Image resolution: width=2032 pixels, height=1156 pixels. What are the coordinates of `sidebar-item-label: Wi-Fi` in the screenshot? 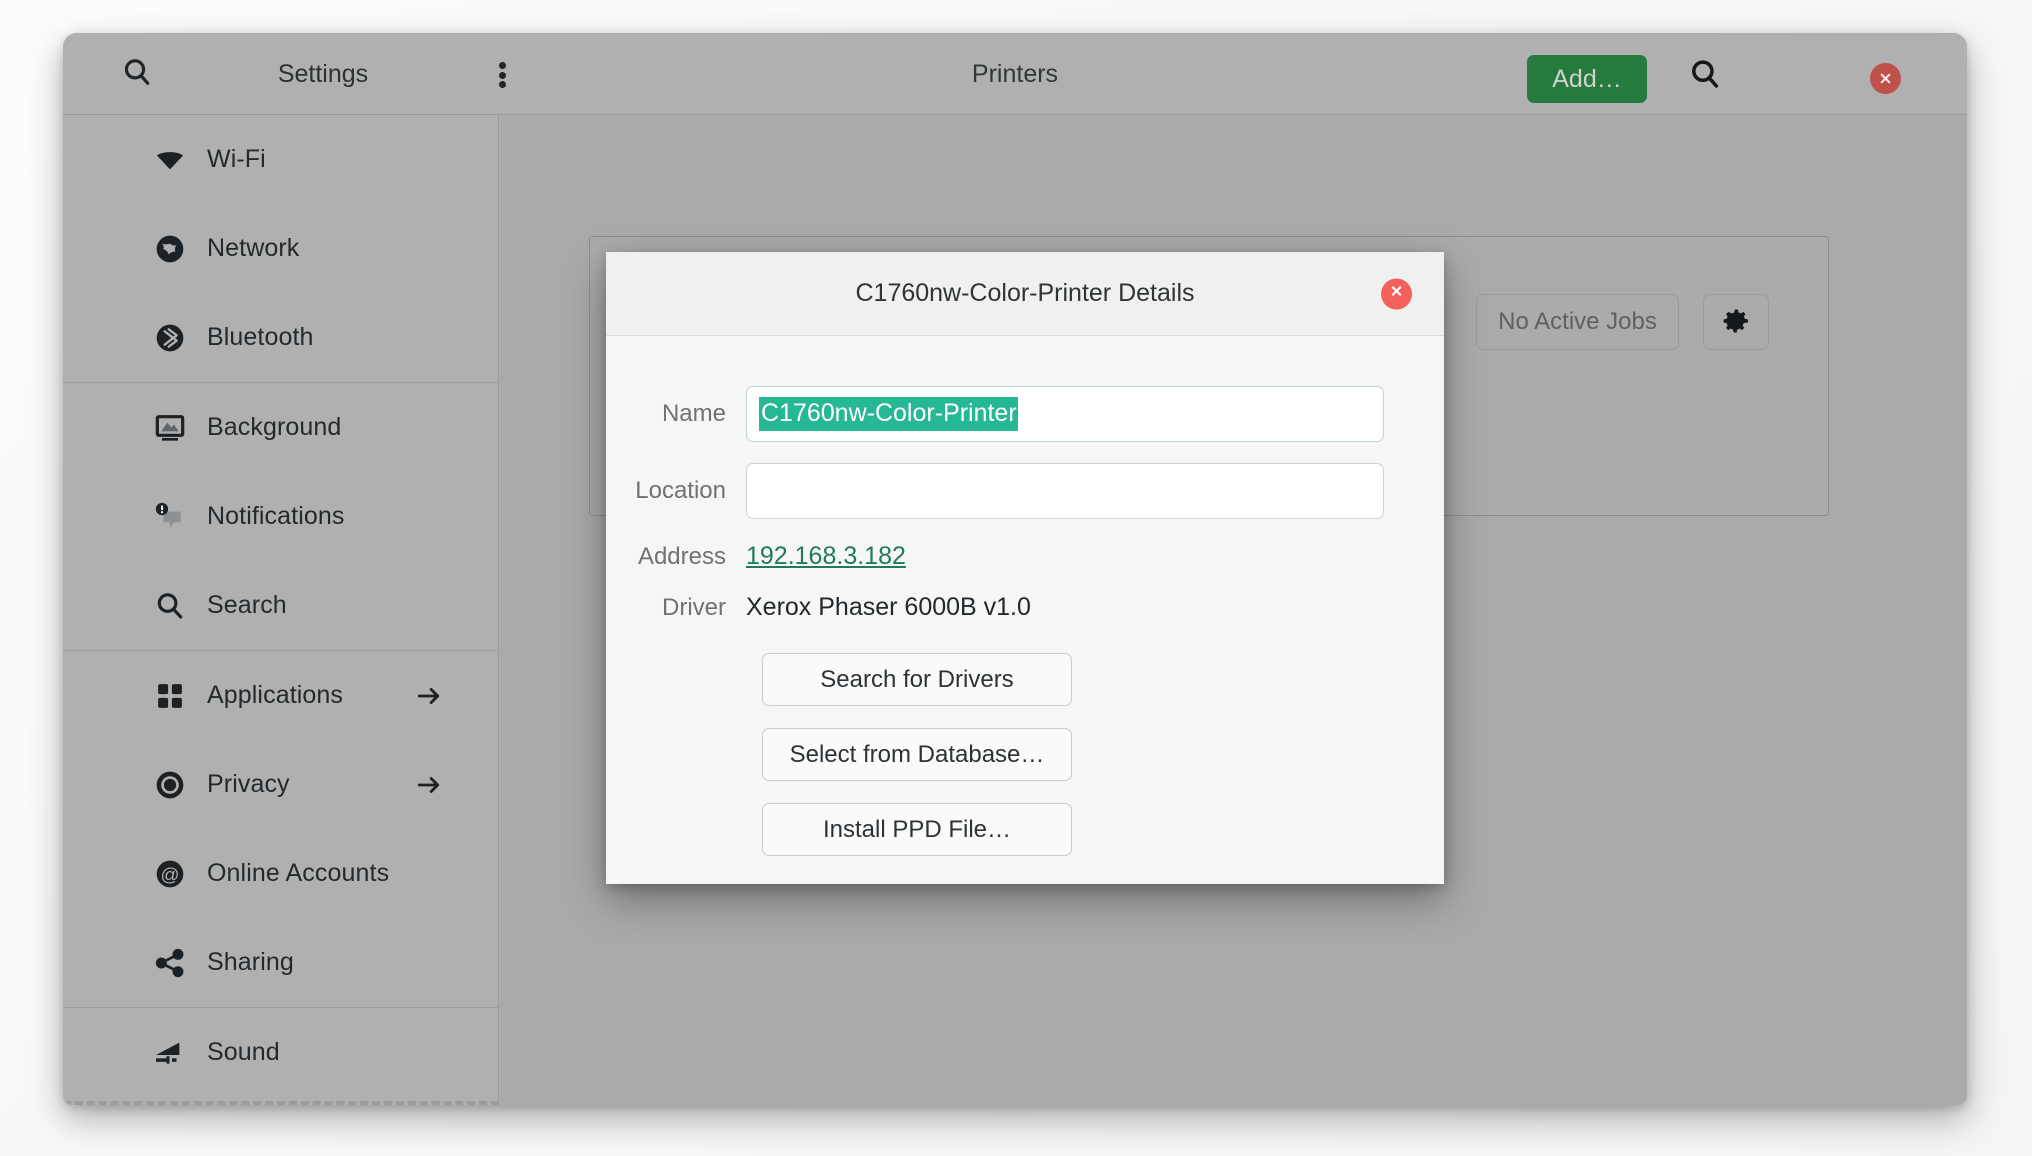 It's located at (236, 159).